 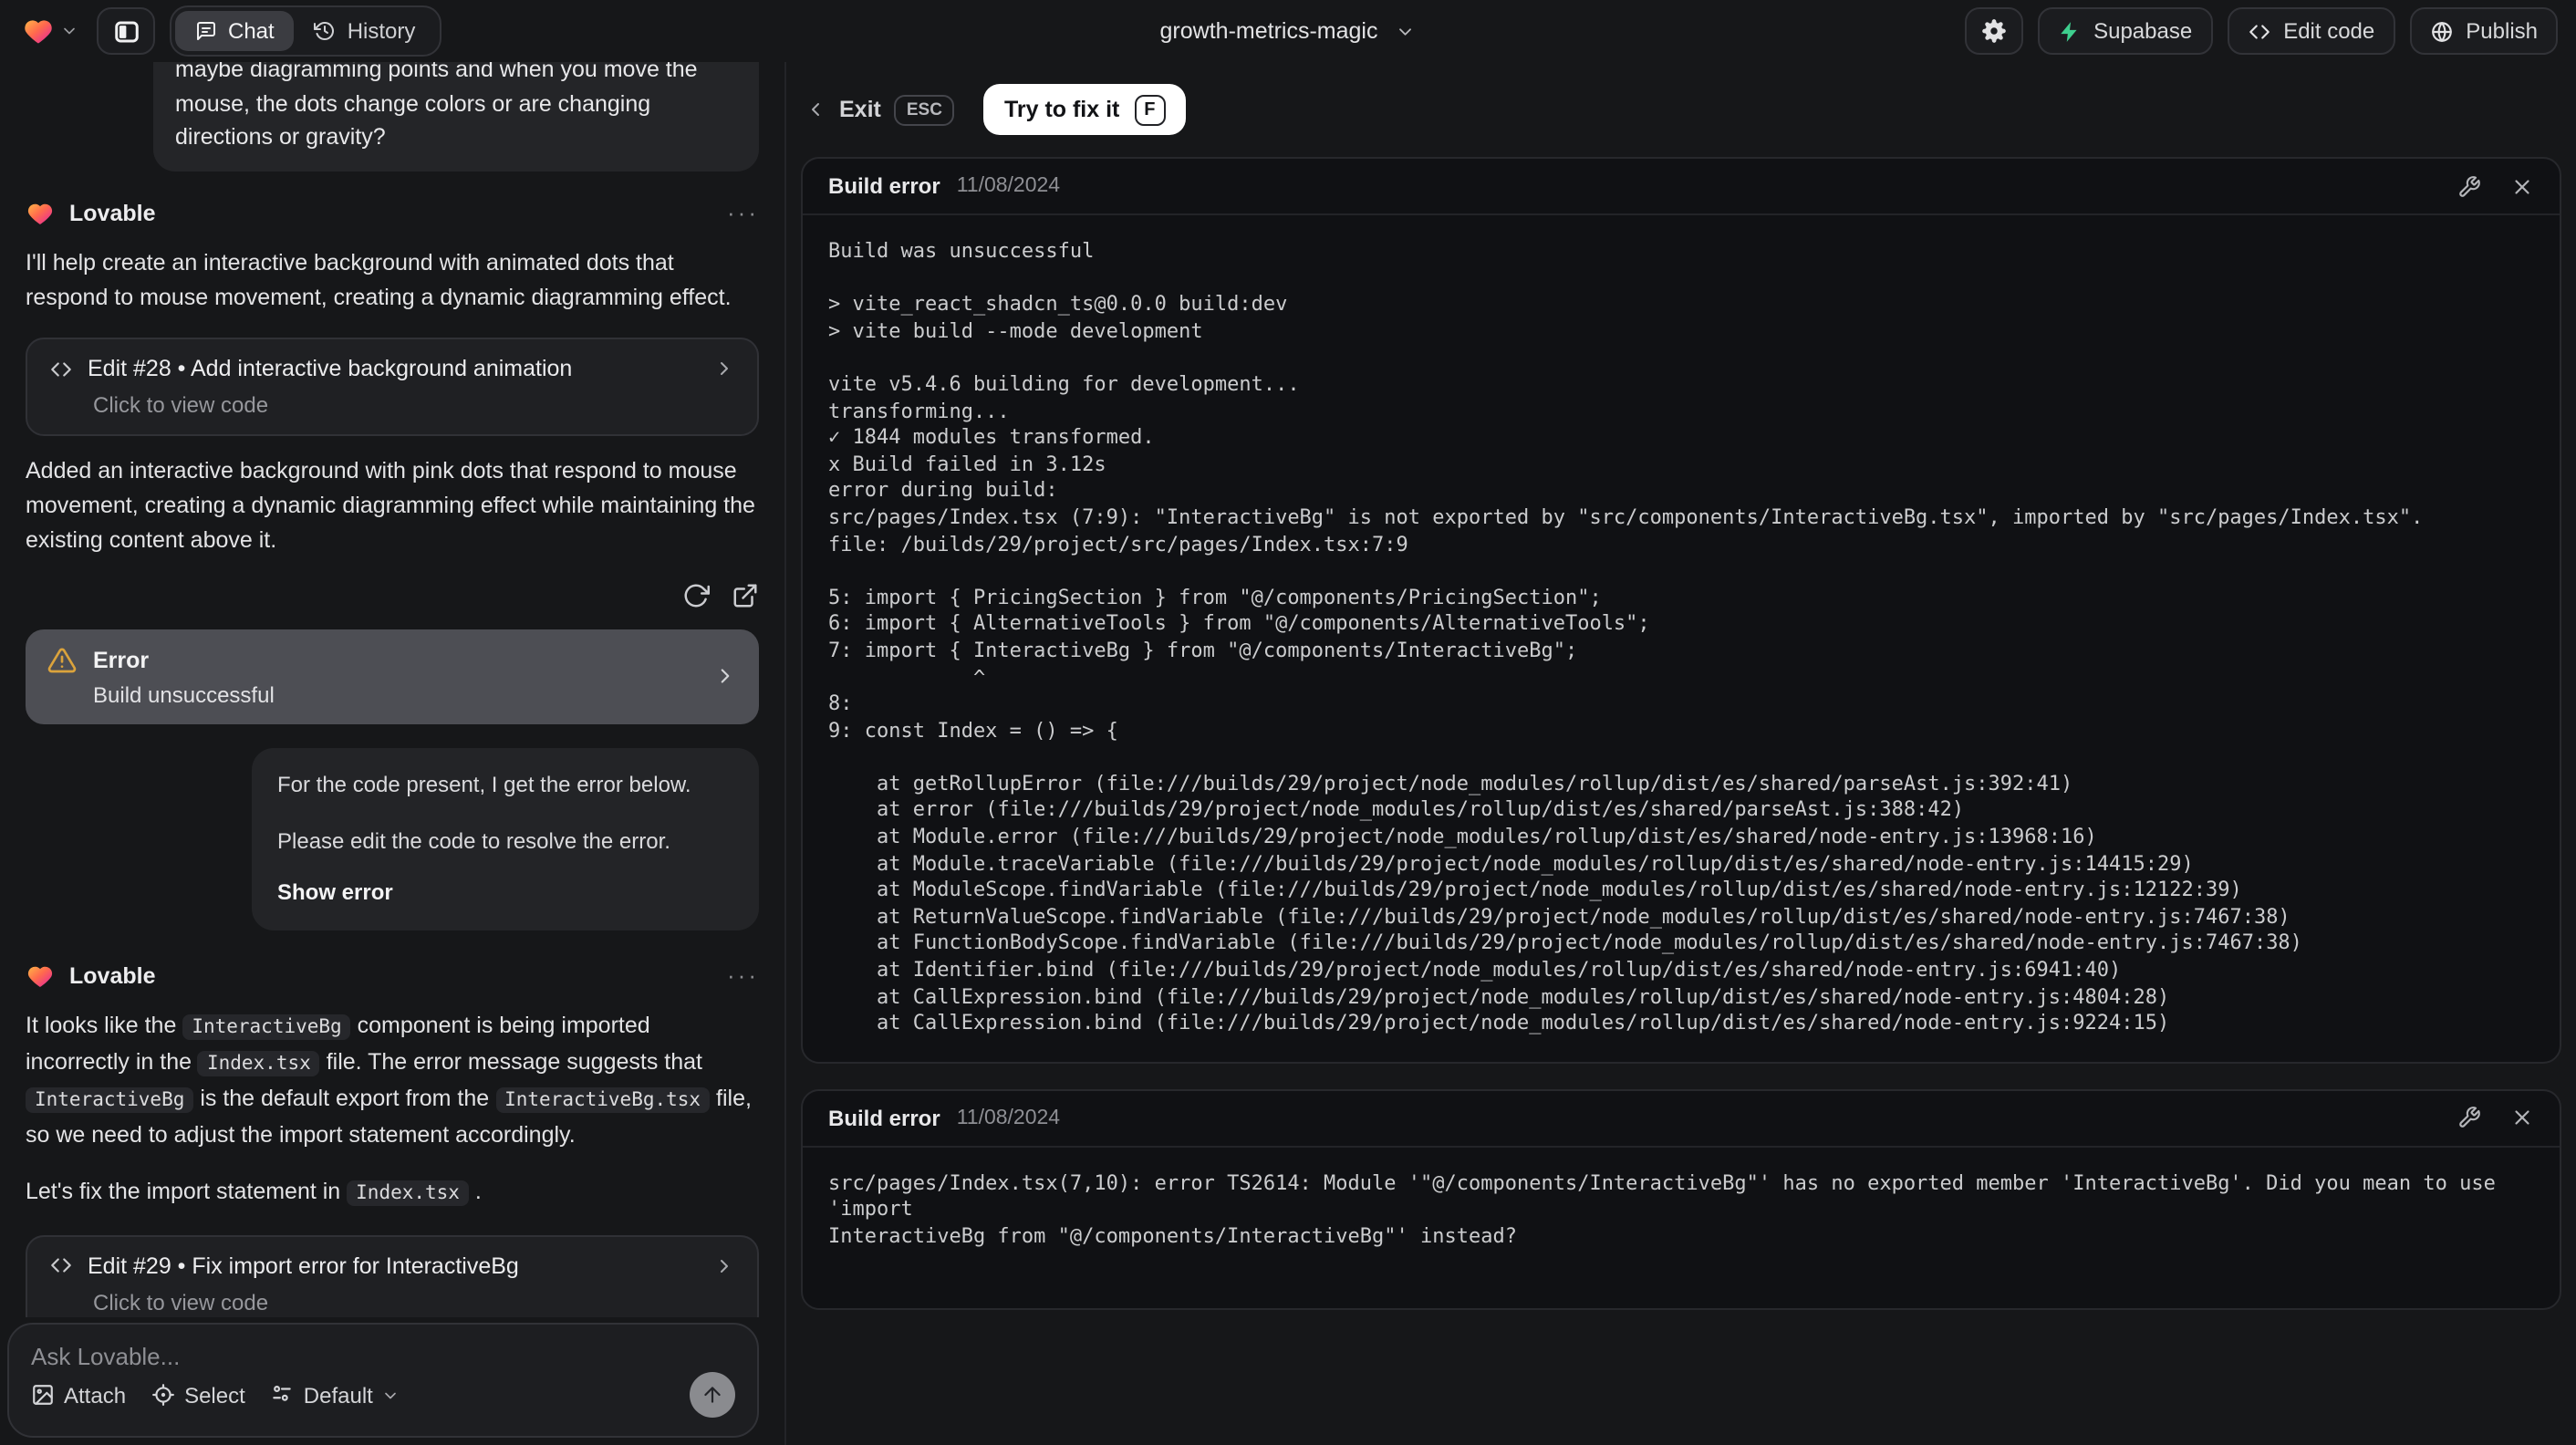 I want to click on composer-actions: Attach Select Default, so click(x=383, y=1395).